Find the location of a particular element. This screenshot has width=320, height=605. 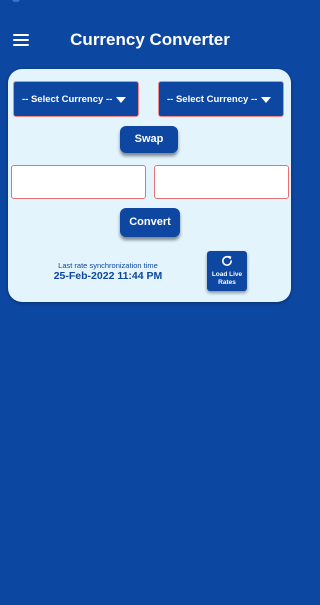

load-live-rates-label: Load Live Rates is located at coordinates (227, 278).